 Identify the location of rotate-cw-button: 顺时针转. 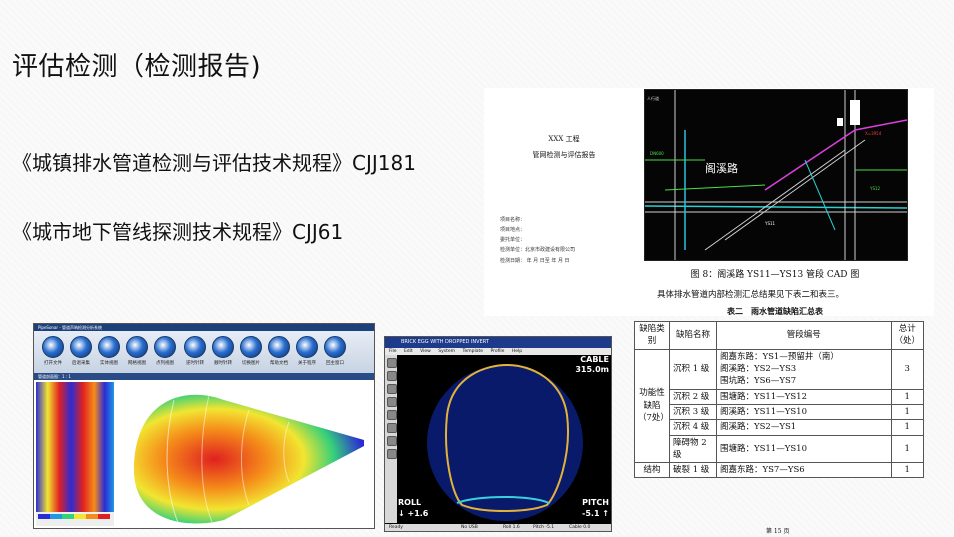
(223, 351).